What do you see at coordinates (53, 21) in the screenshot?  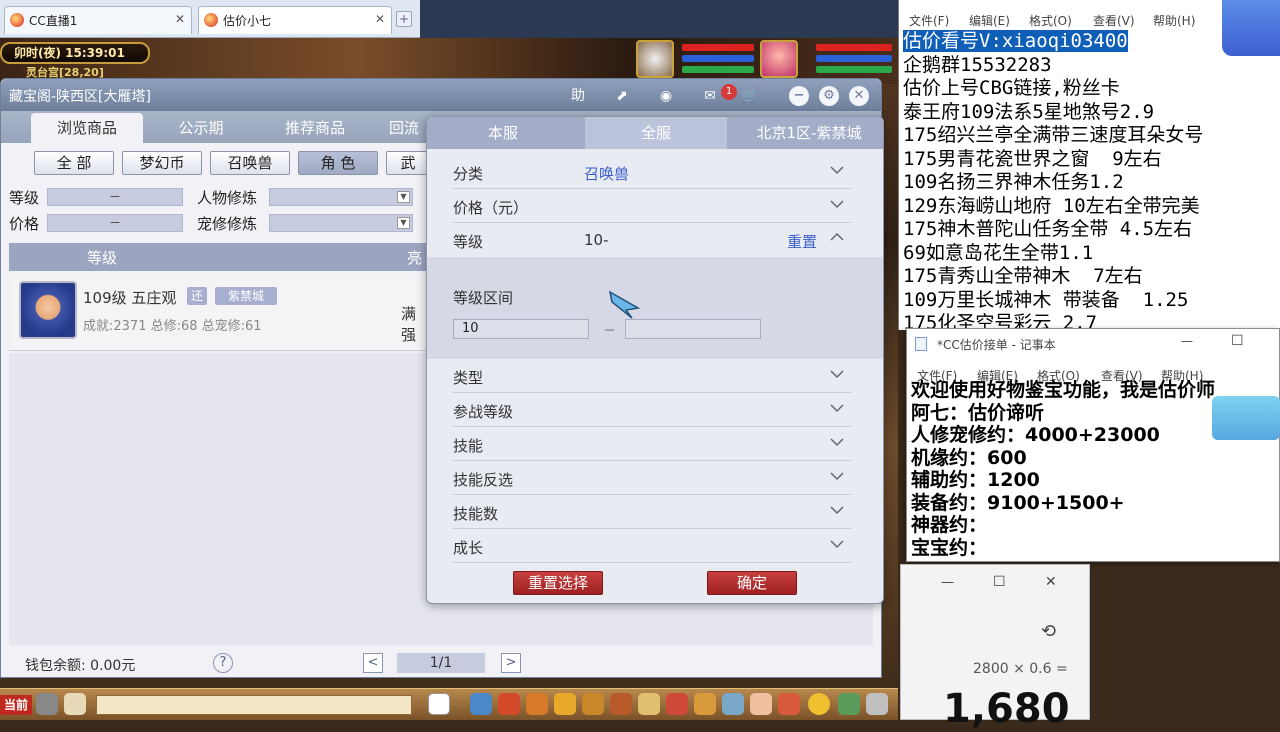 I see `tab-label: CC直播1` at bounding box center [53, 21].